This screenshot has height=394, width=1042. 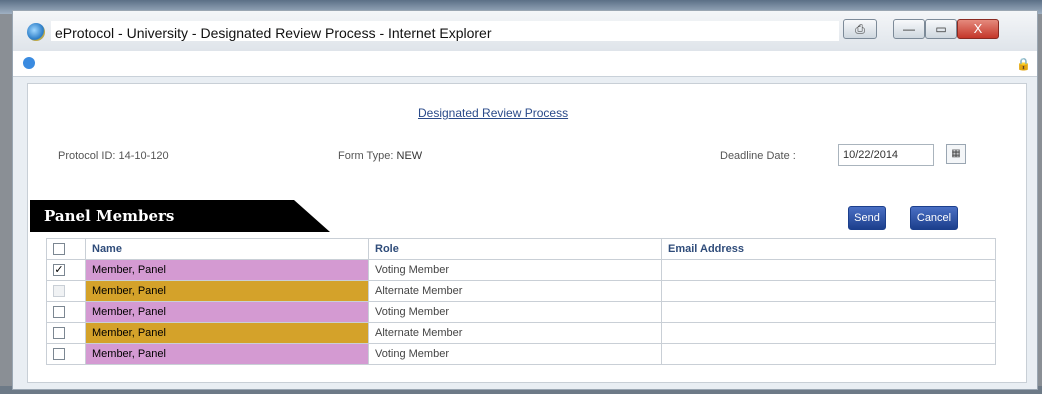 I want to click on form-type-value: NEW, so click(x=409, y=156).